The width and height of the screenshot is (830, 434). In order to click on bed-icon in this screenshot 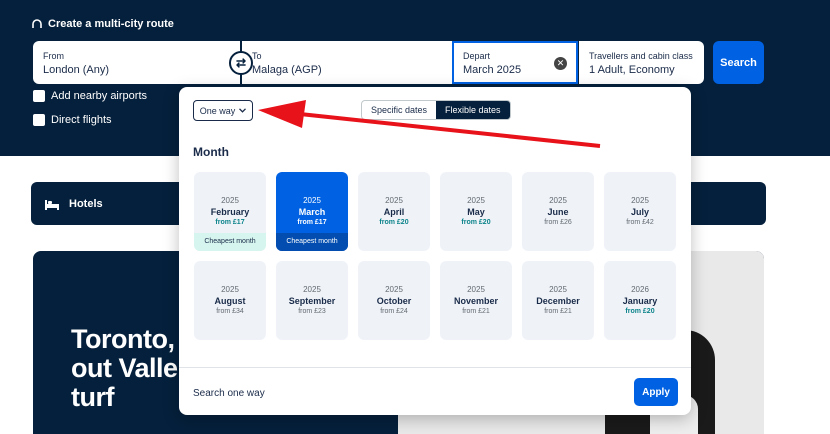, I will do `click(52, 204)`.